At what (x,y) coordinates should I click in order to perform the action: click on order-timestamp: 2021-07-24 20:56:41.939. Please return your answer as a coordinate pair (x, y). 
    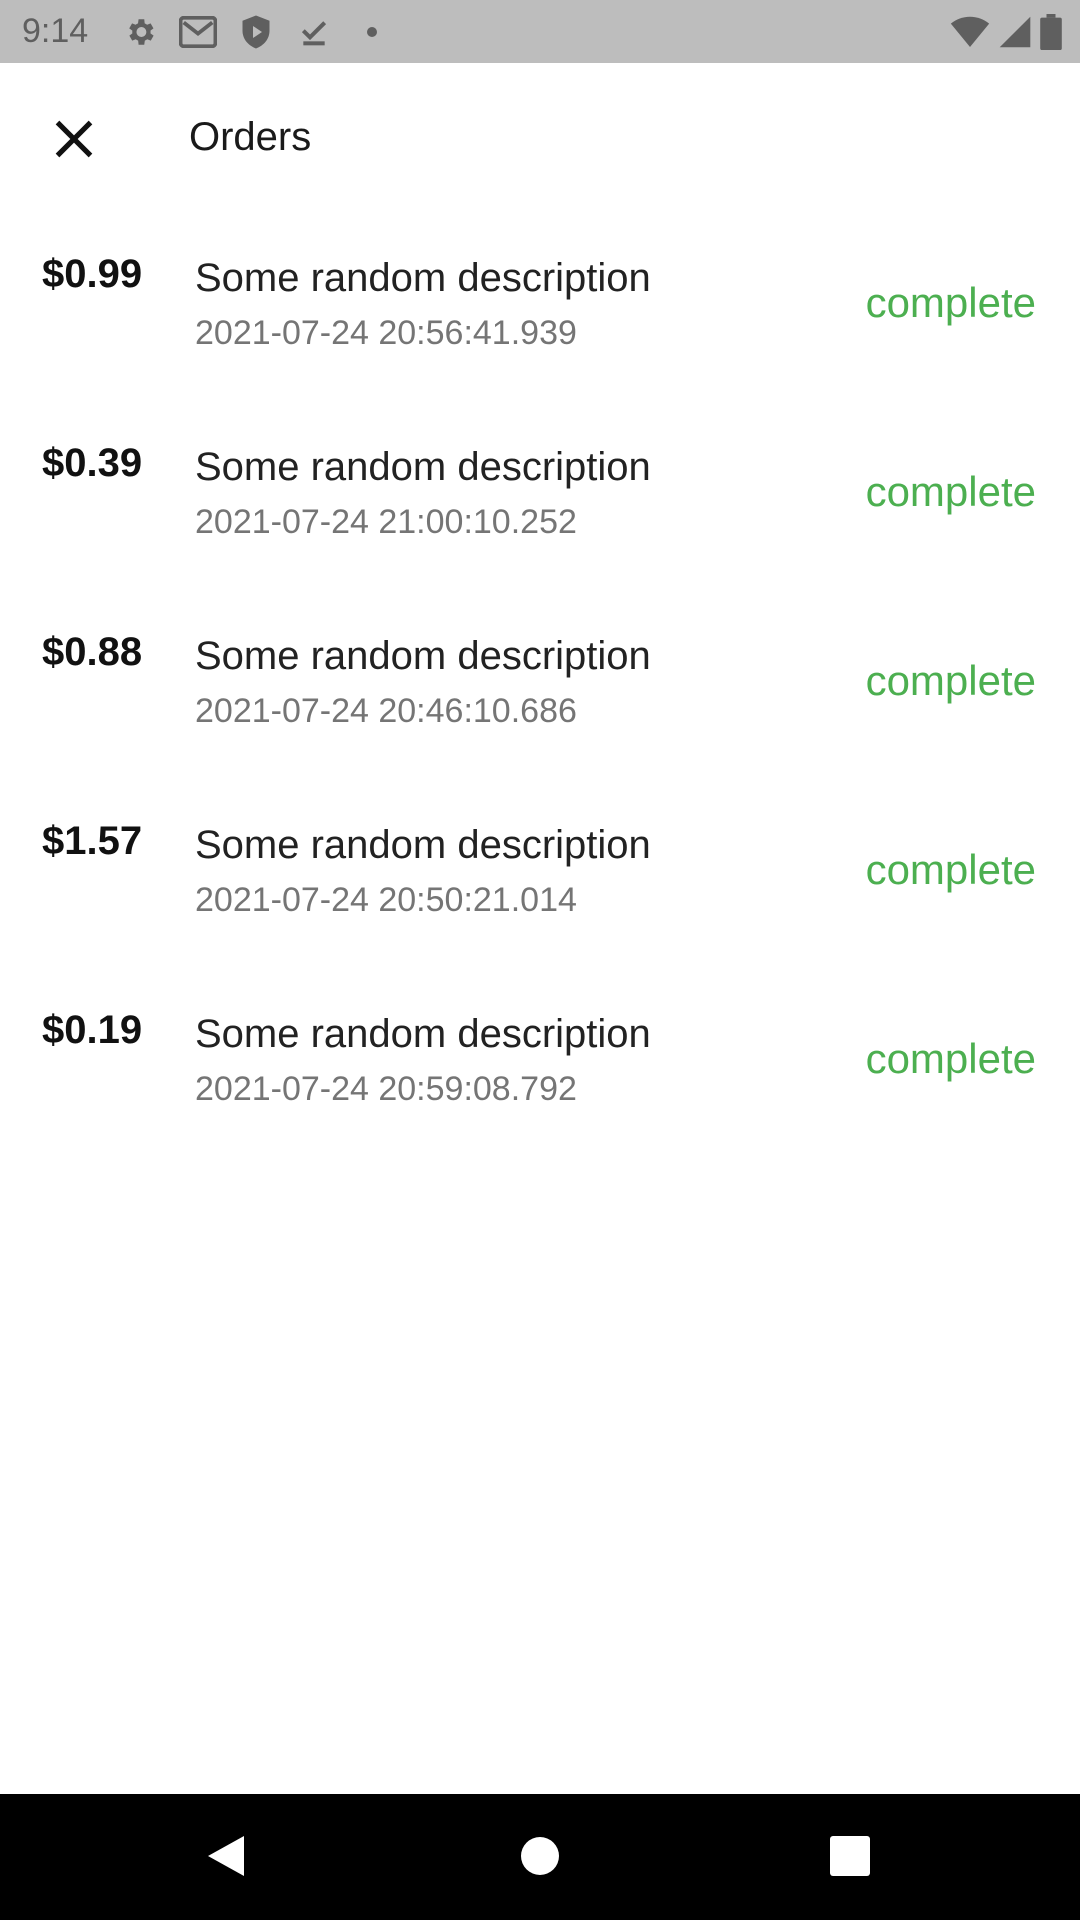
    Looking at the image, I should click on (386, 333).